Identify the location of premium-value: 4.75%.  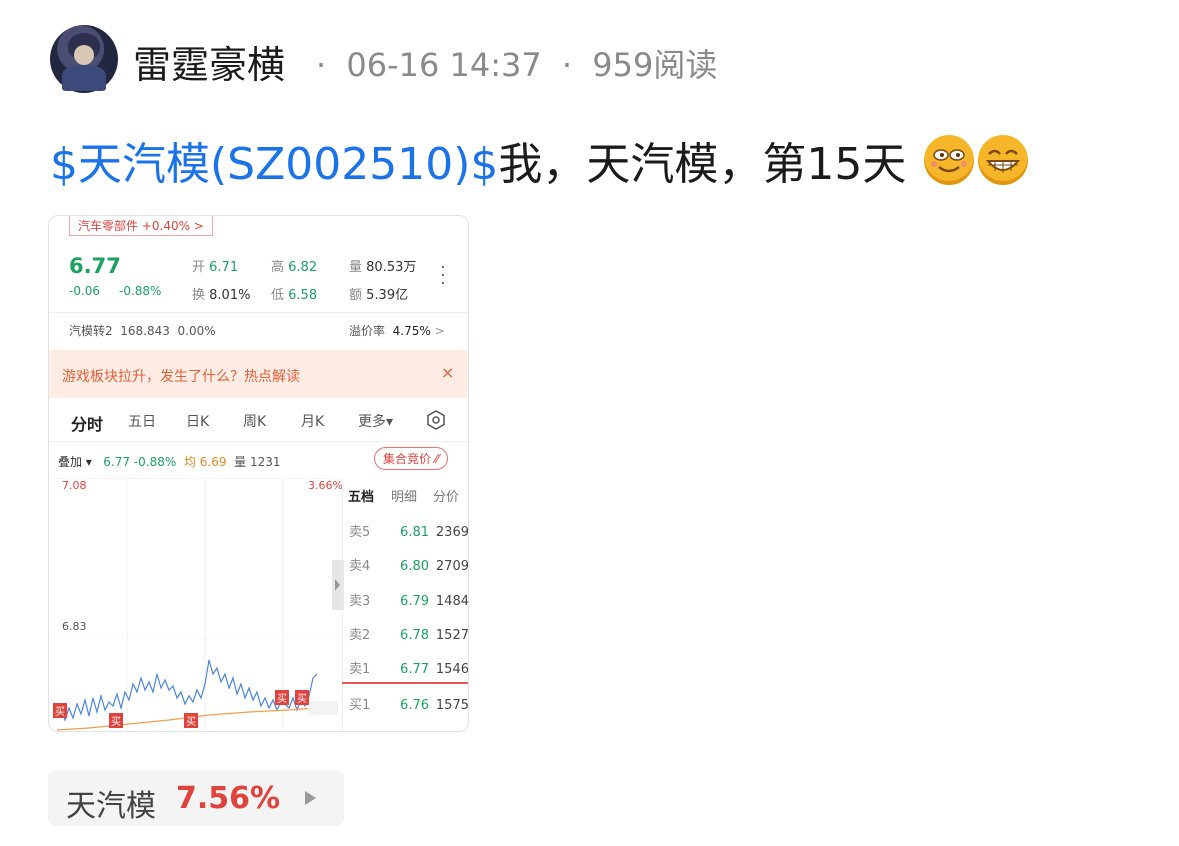
(411, 331).